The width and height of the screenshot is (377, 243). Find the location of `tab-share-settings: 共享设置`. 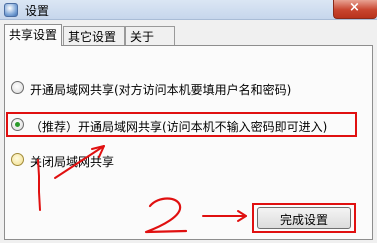

tab-share-settings: 共享设置 is located at coordinates (33, 35).